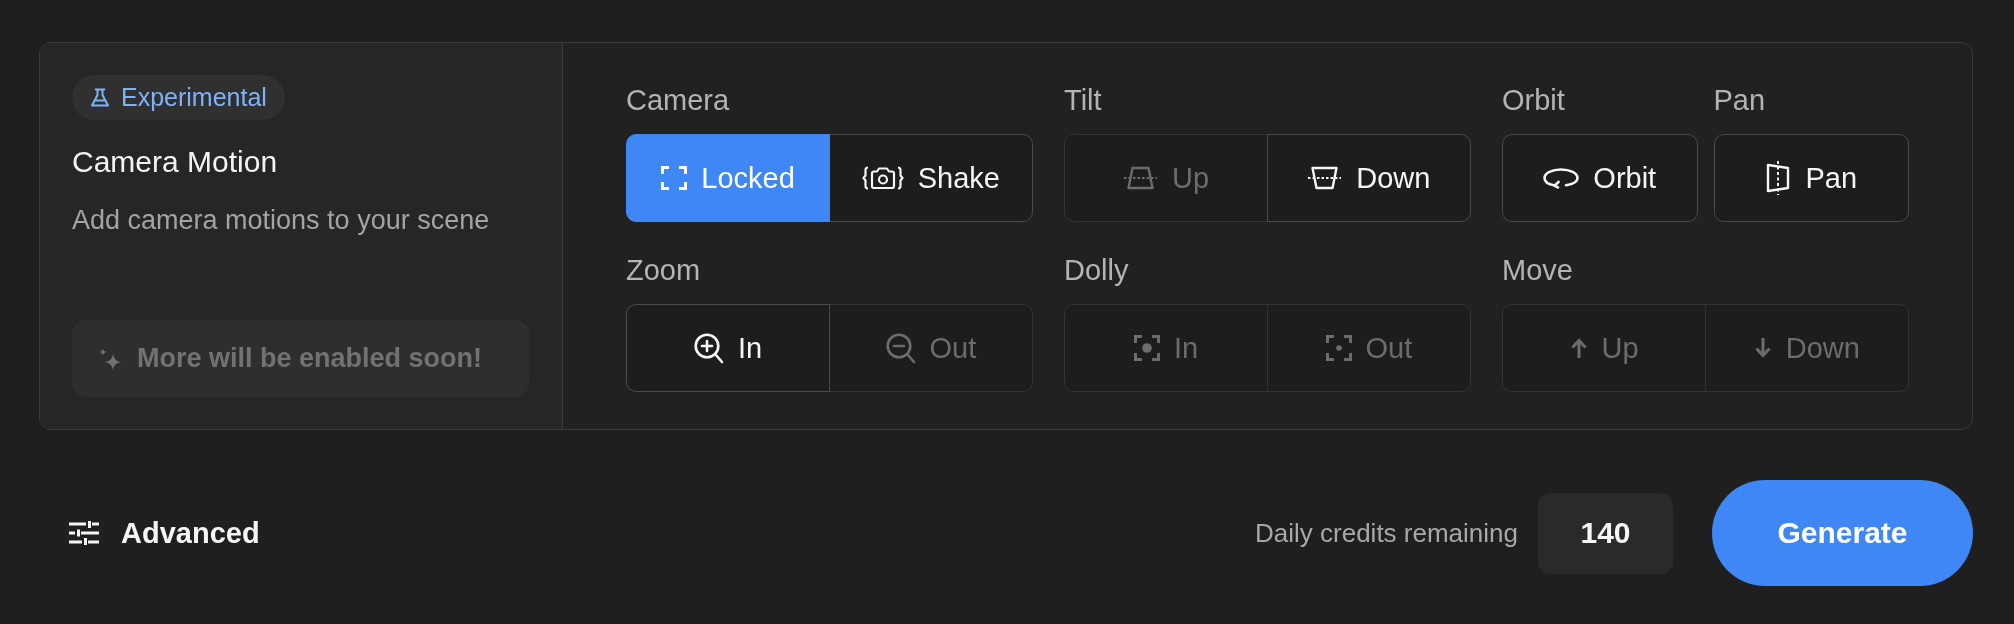 This screenshot has height=624, width=2014. I want to click on dashed-split-panel-icon, so click(1778, 178).